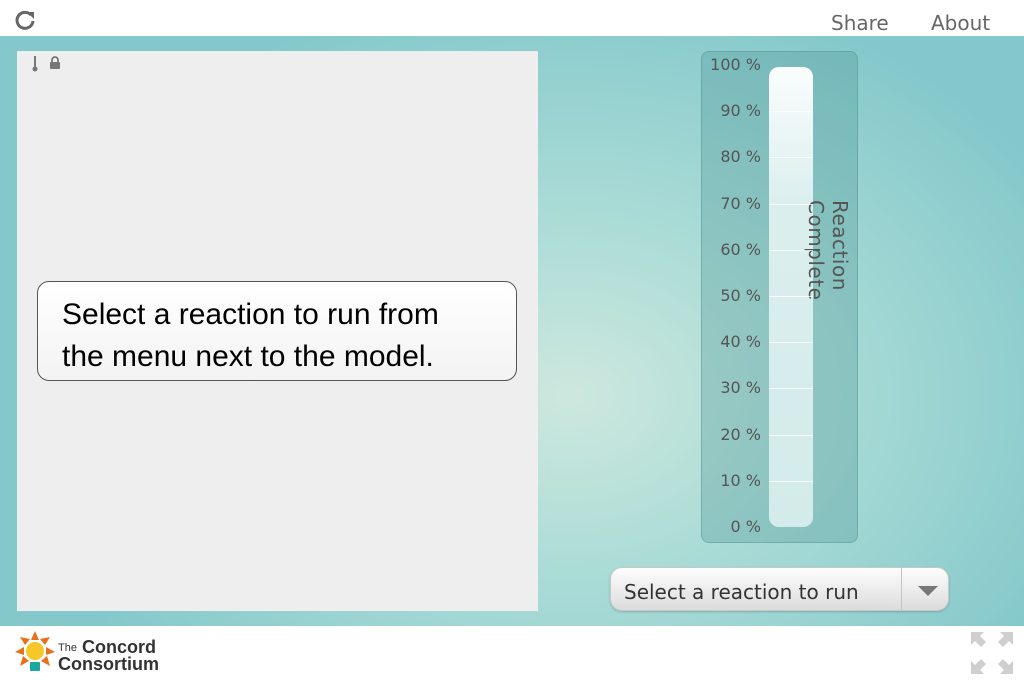 This screenshot has height=684, width=1024. What do you see at coordinates (745, 526) in the screenshot?
I see `gauge-tick-label: 0 %` at bounding box center [745, 526].